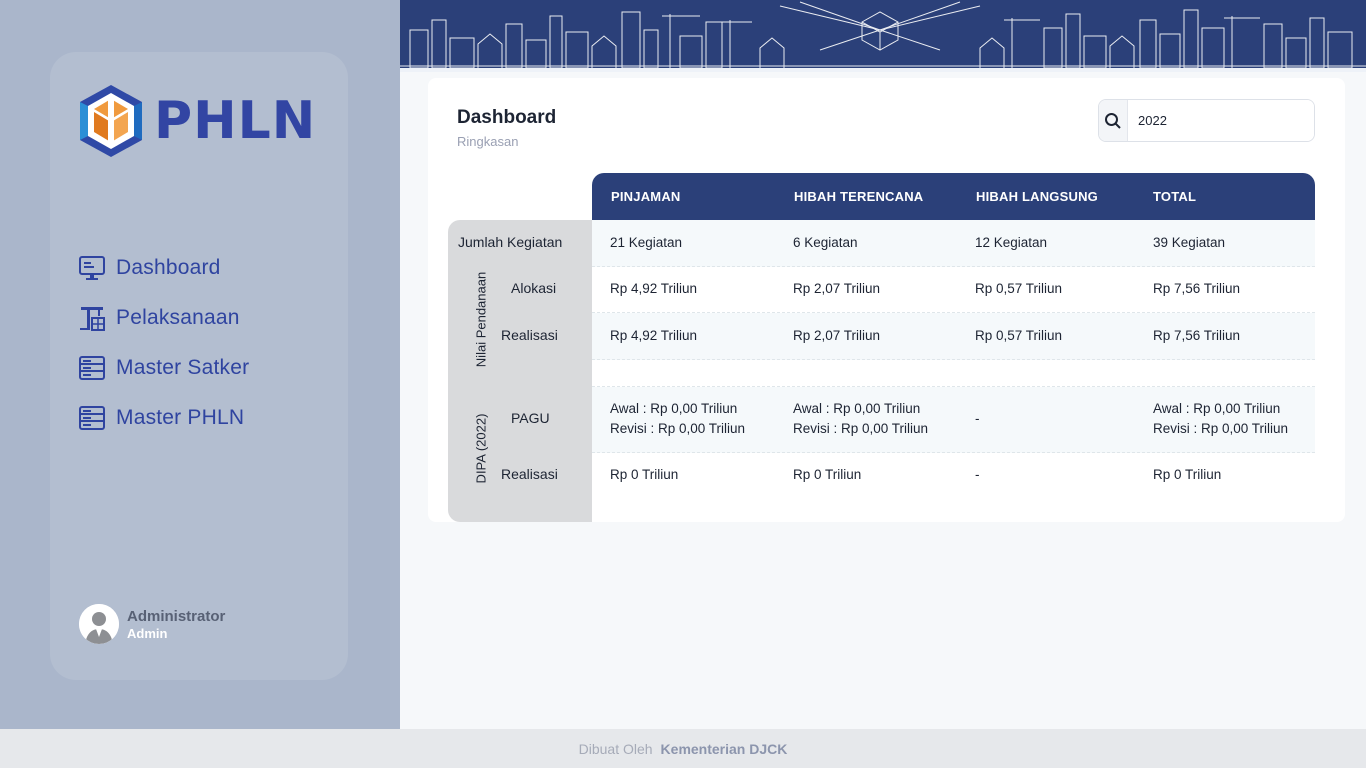 The image size is (1366, 768). I want to click on sidebar-item-label: Master Satker, so click(183, 367).